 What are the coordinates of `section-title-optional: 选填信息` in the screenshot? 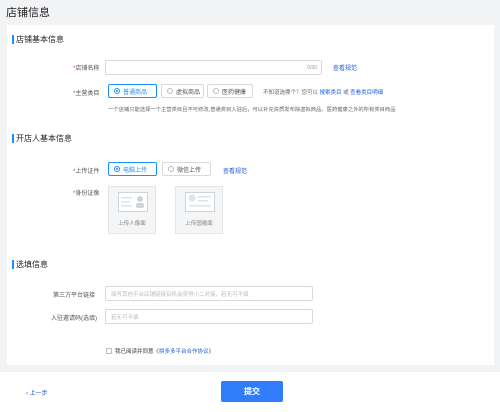 It's located at (30, 264).